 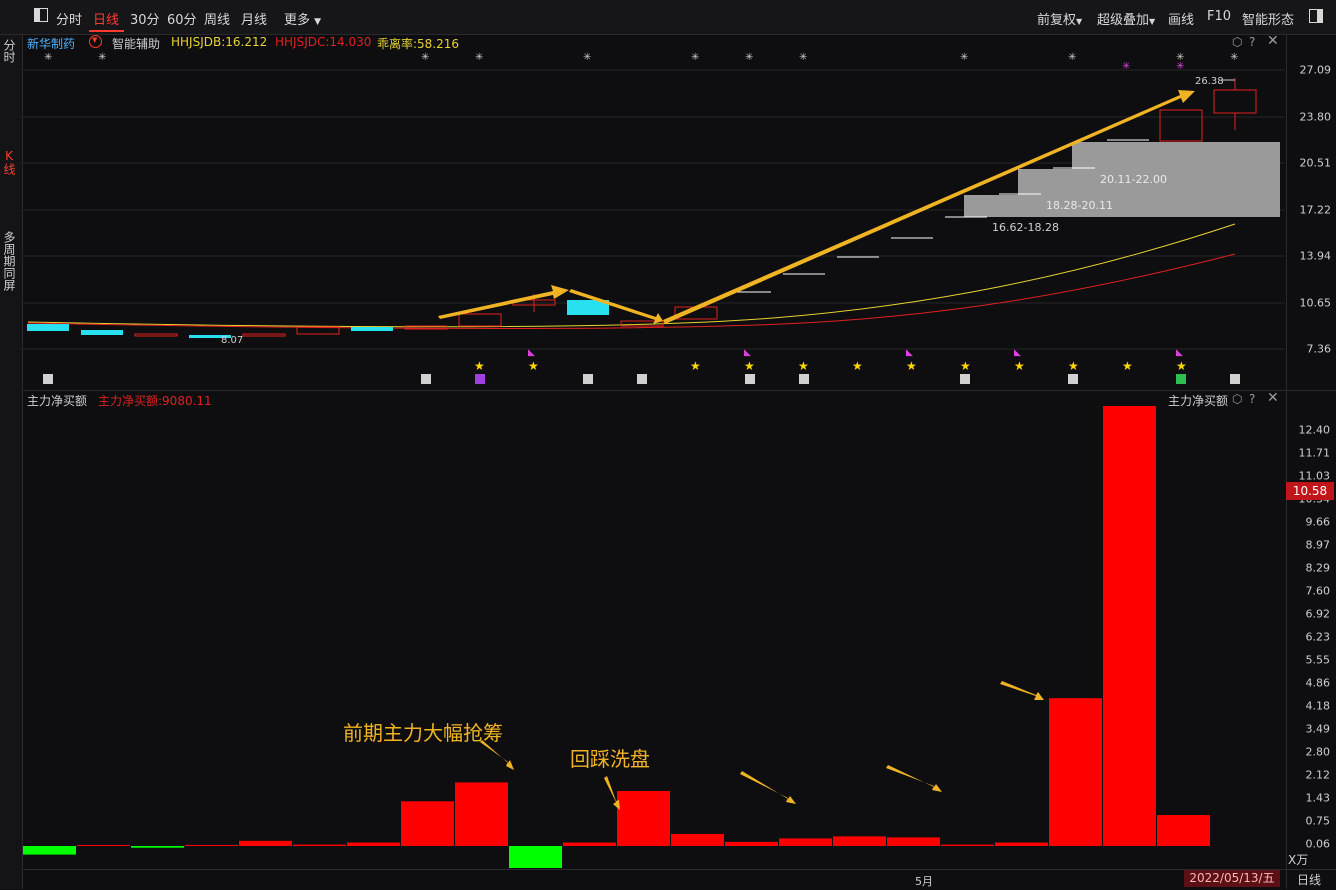 I want to click on tab-60min: 60分, so click(x=182, y=18).